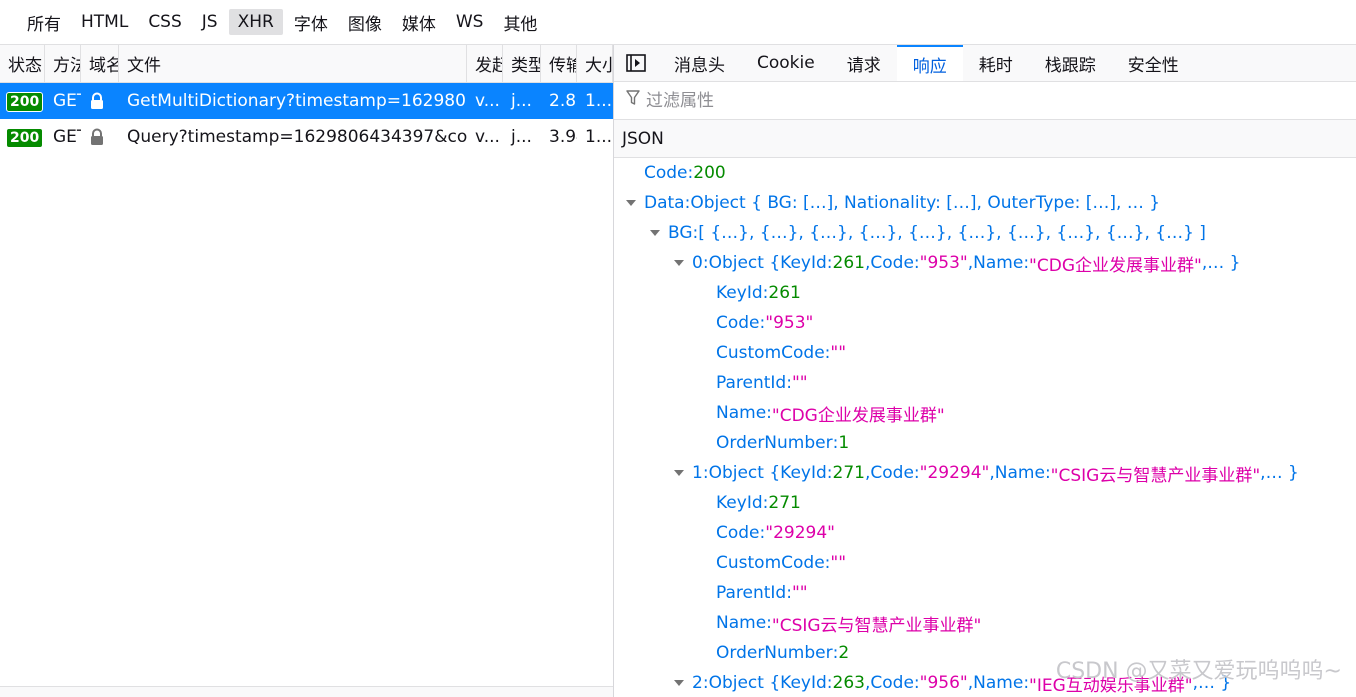  What do you see at coordinates (67, 101) in the screenshot?
I see `method-cell: GET` at bounding box center [67, 101].